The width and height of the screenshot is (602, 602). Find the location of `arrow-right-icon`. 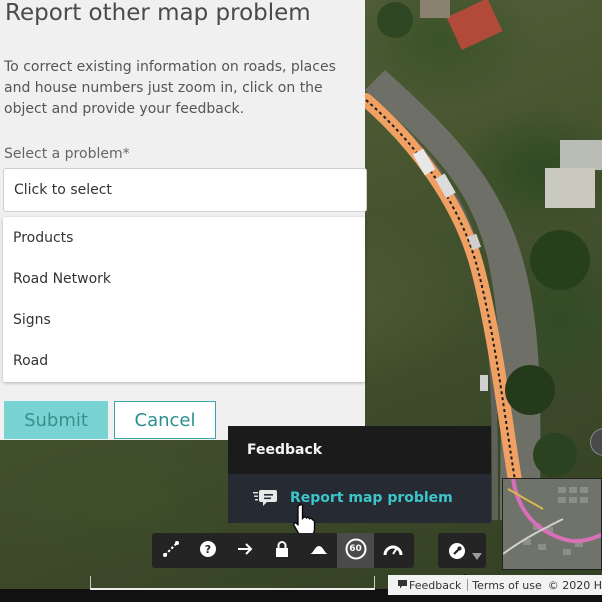

arrow-right-icon is located at coordinates (245, 551).